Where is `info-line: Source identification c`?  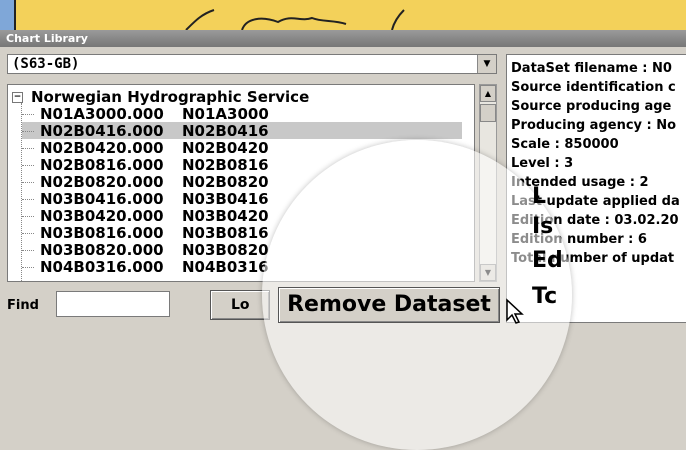
info-line: Source identification c is located at coordinates (593, 87).